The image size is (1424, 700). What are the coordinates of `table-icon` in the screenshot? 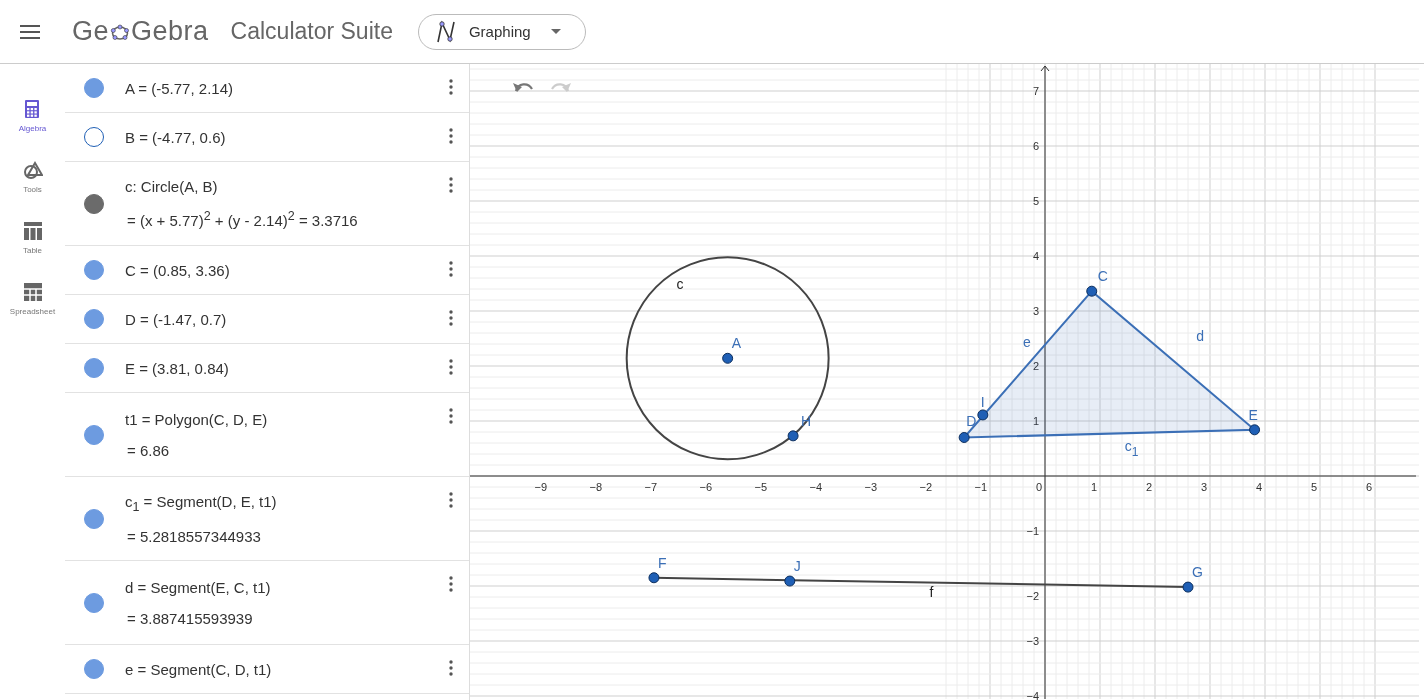 It's located at (32, 231).